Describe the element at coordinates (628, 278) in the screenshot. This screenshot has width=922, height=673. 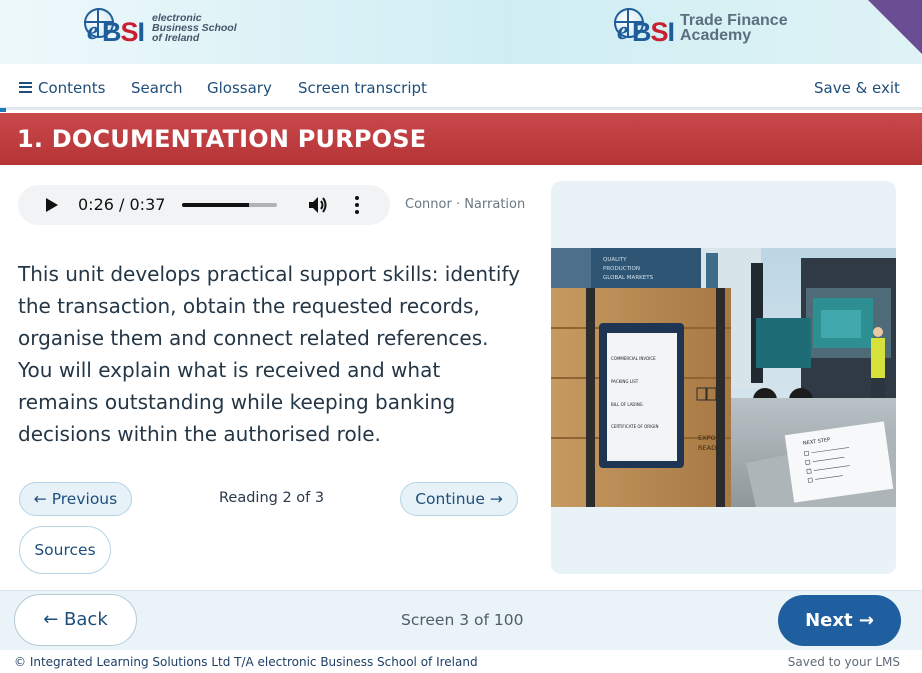
I see `sign-line-3: GLOBAL MARKETS` at that location.